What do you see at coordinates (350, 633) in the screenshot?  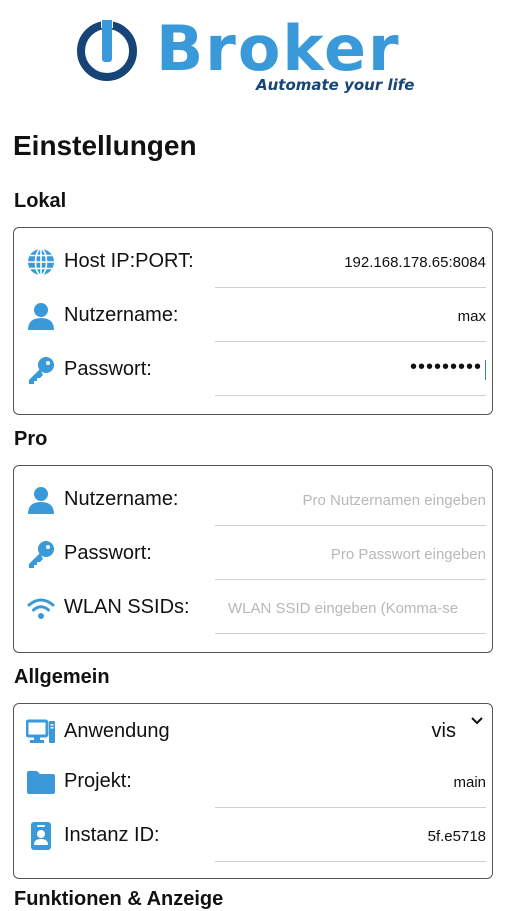 I see `wlan-underline` at bounding box center [350, 633].